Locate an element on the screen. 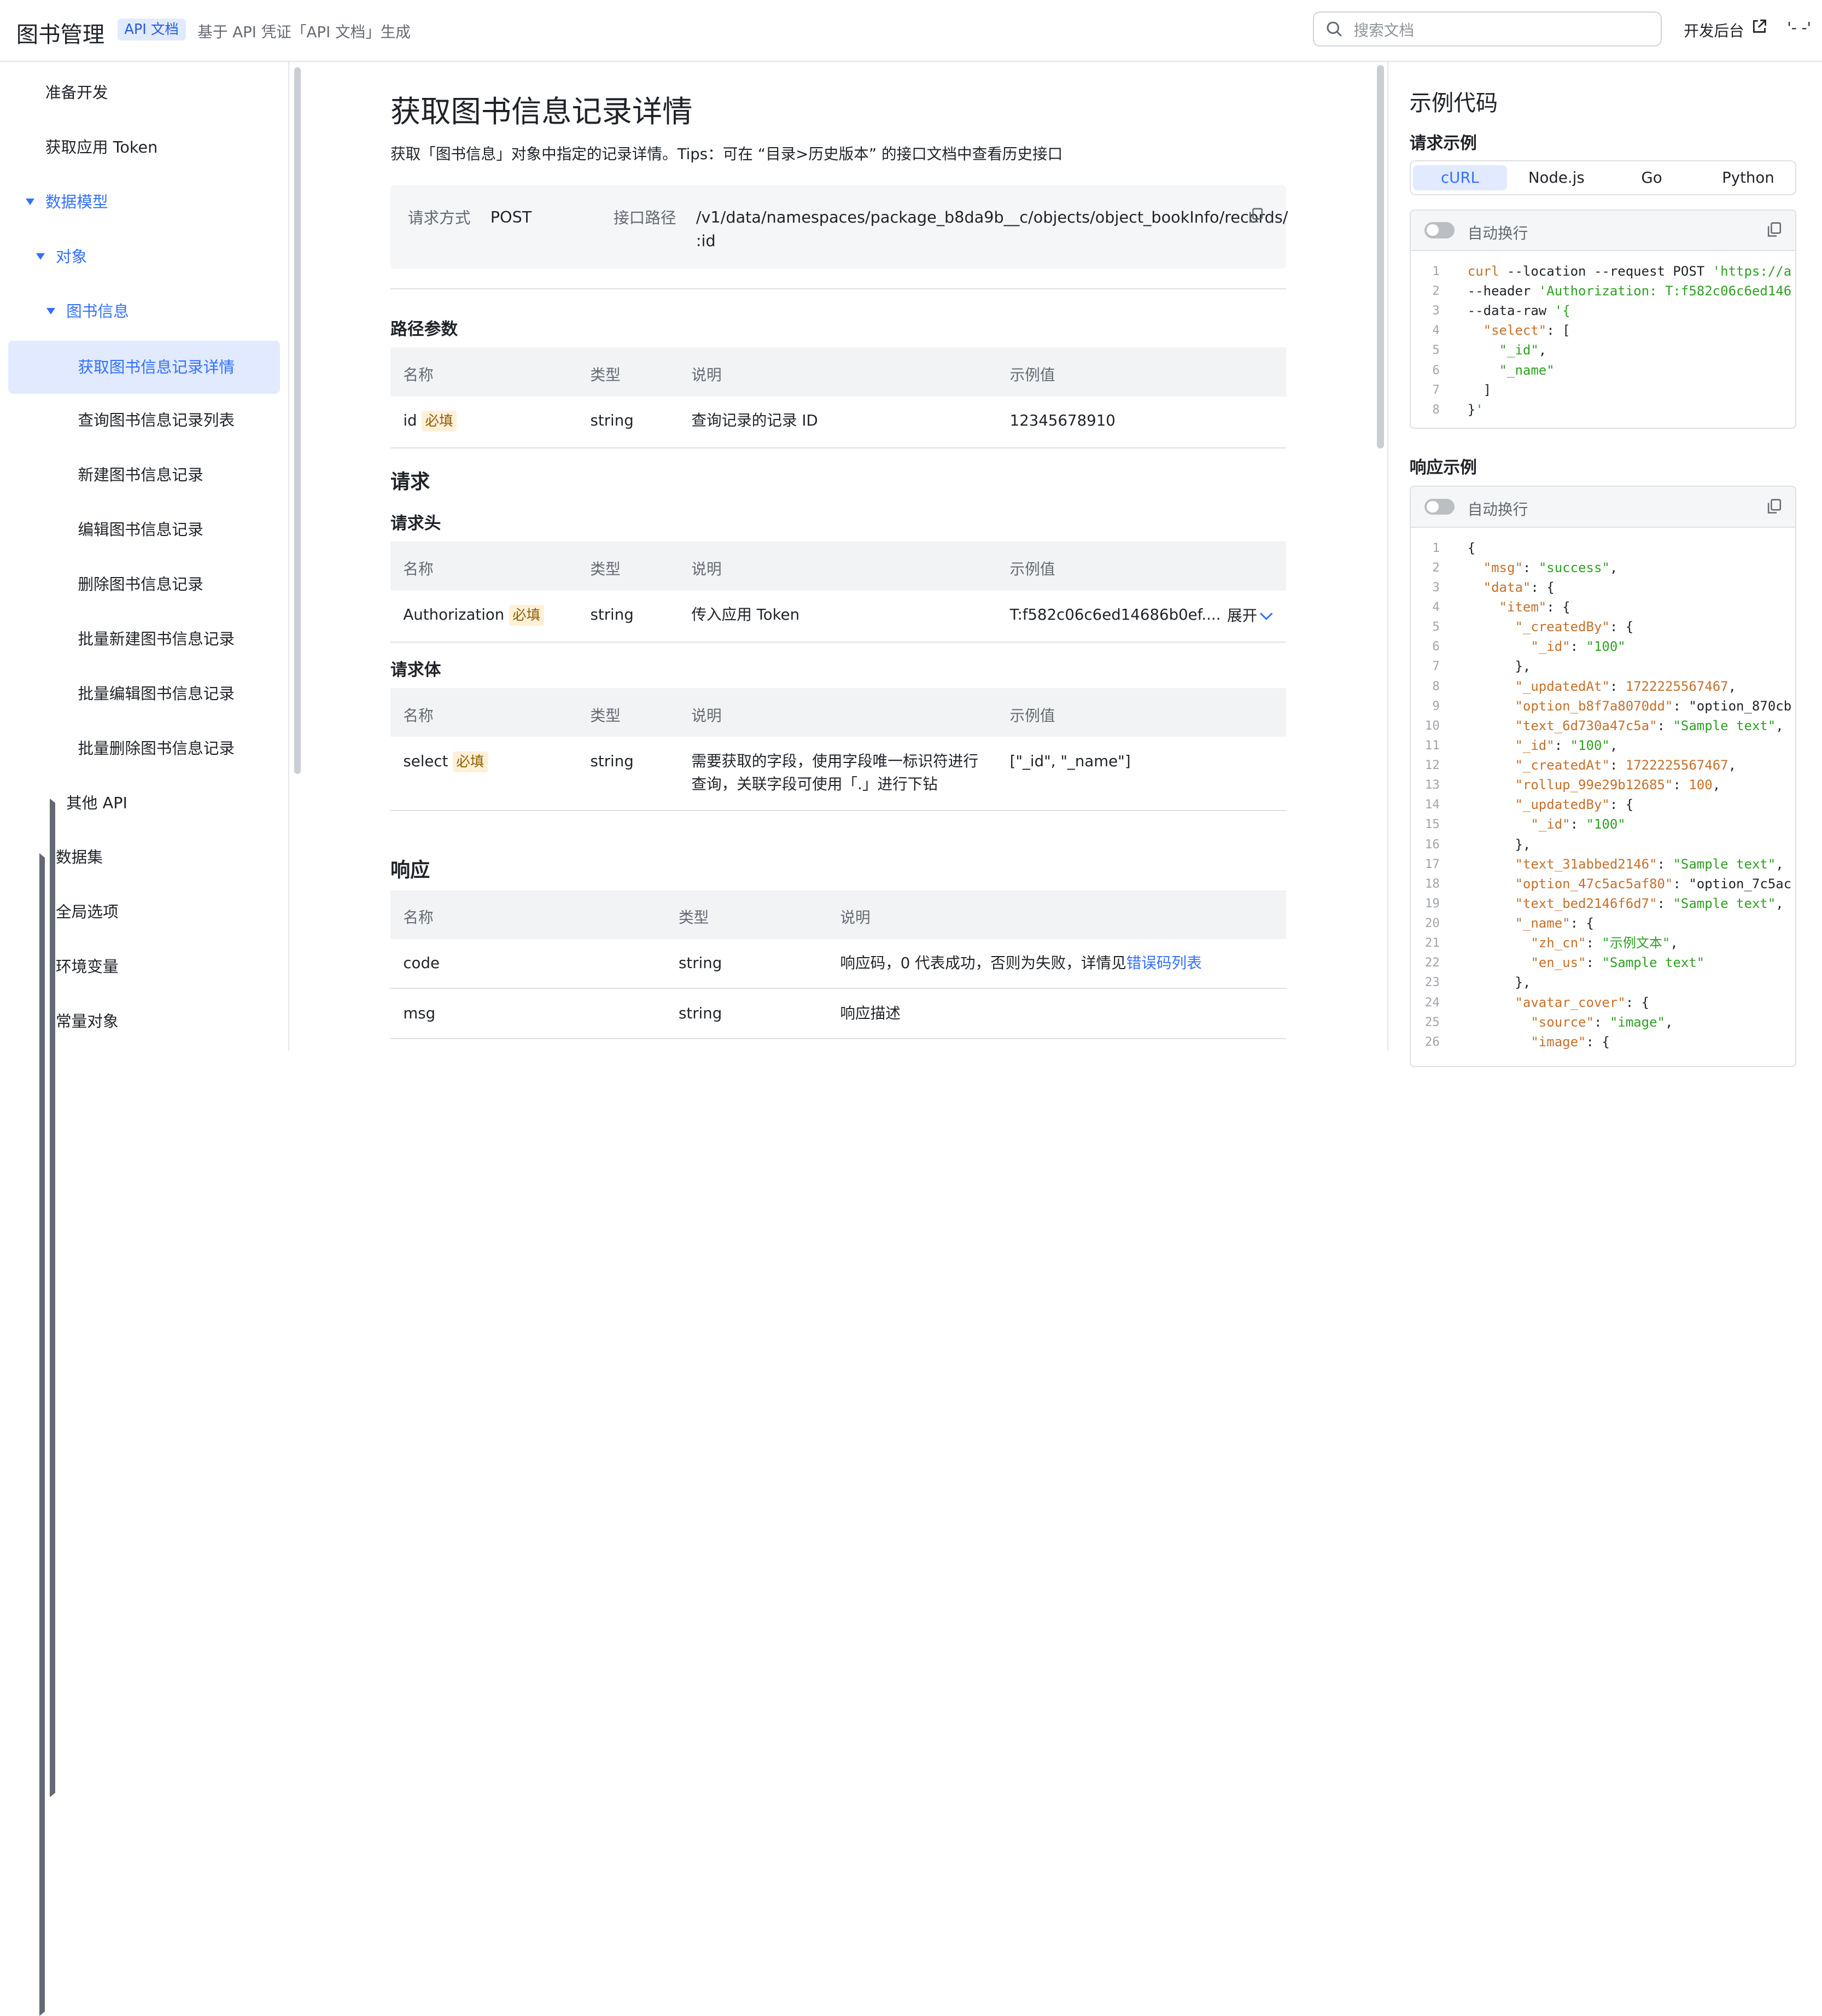 The width and height of the screenshot is (1822, 2016). nav-label: 数据集 is located at coordinates (79, 857).